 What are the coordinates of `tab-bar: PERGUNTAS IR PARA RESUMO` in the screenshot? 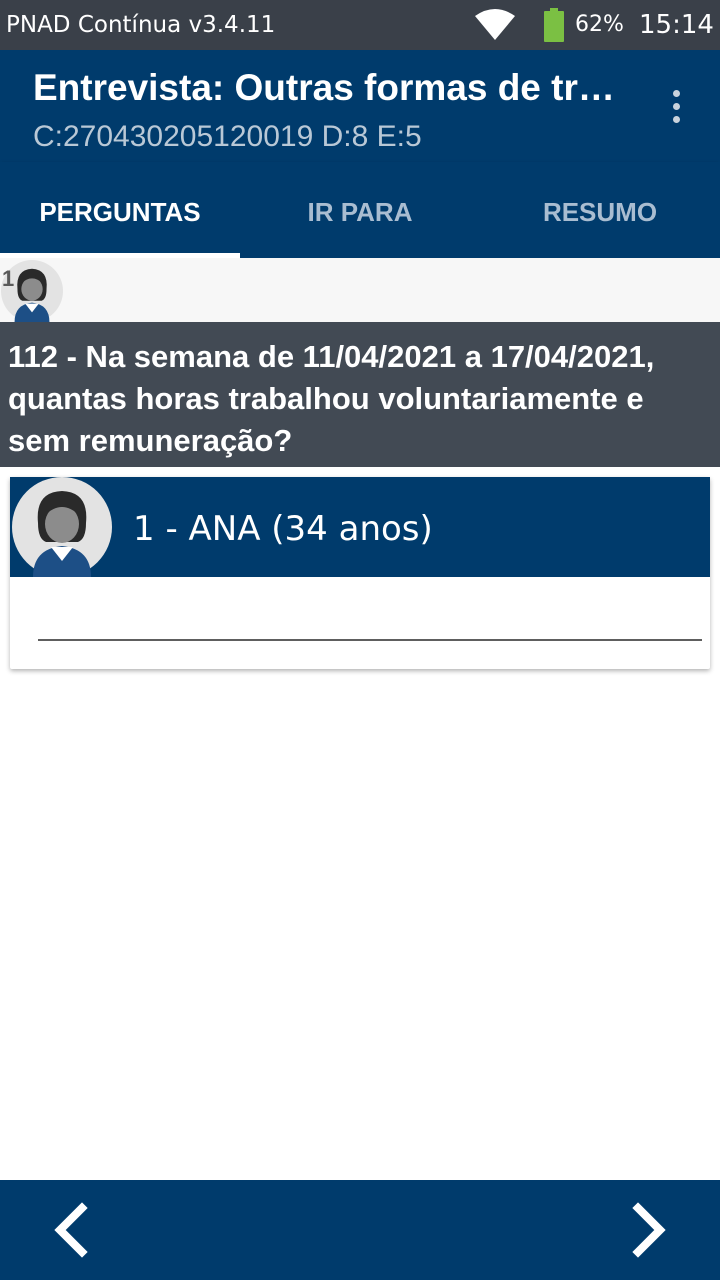 It's located at (360, 210).